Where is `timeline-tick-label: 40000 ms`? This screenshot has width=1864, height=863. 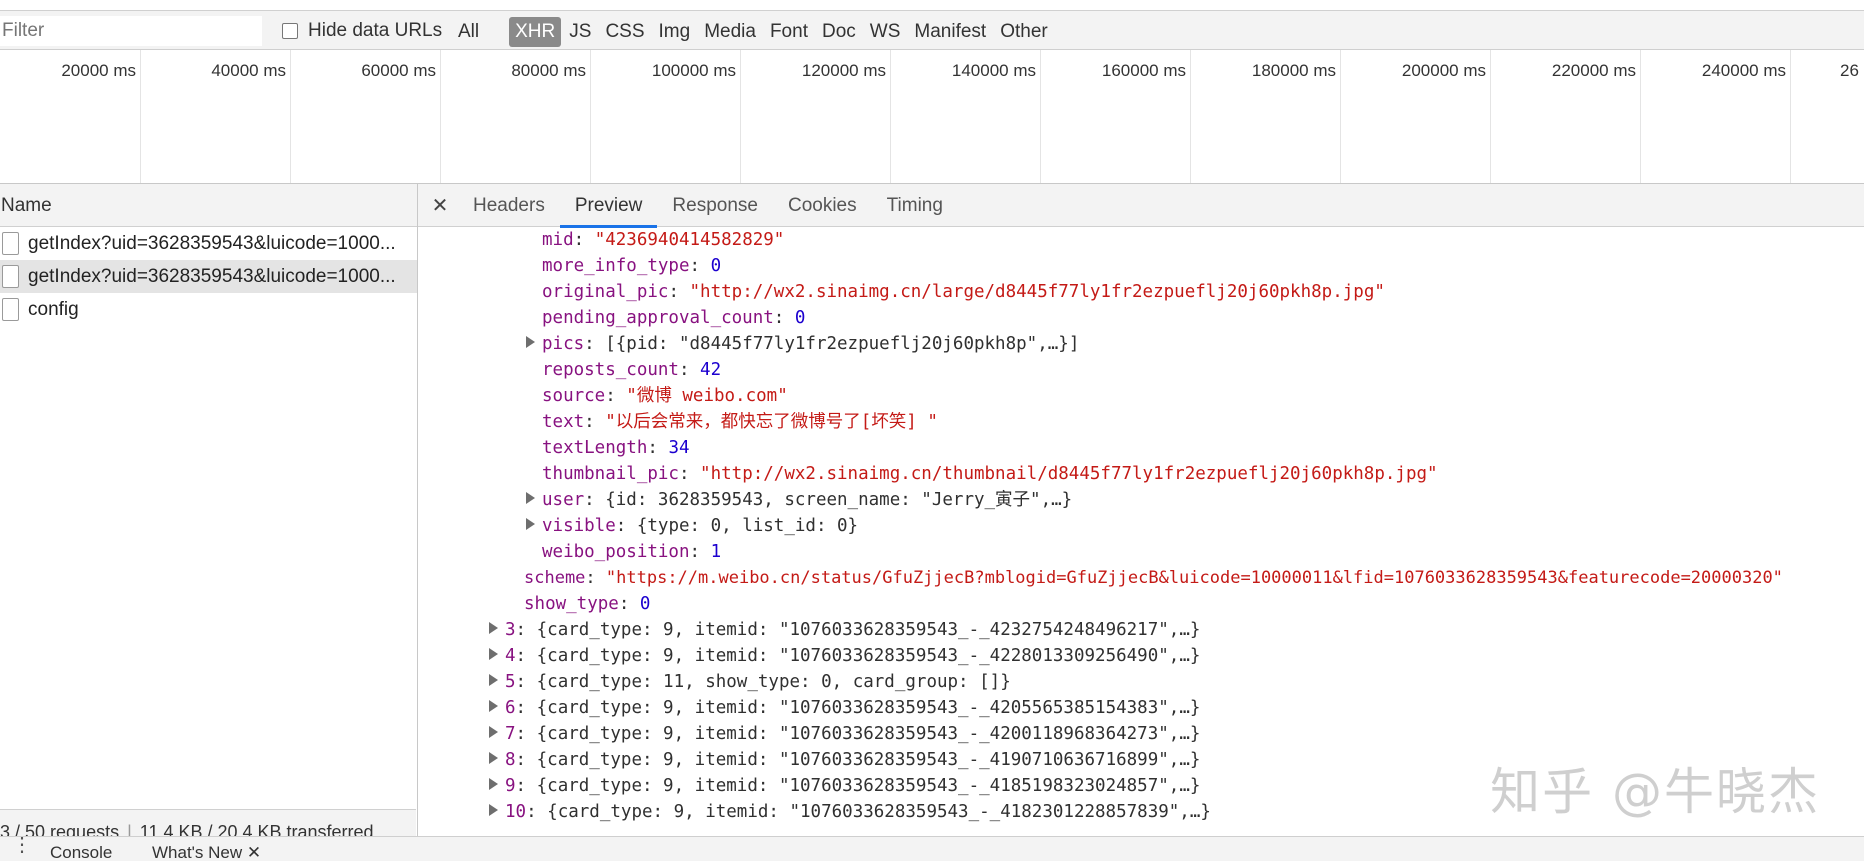 timeline-tick-label: 40000 ms is located at coordinates (248, 70).